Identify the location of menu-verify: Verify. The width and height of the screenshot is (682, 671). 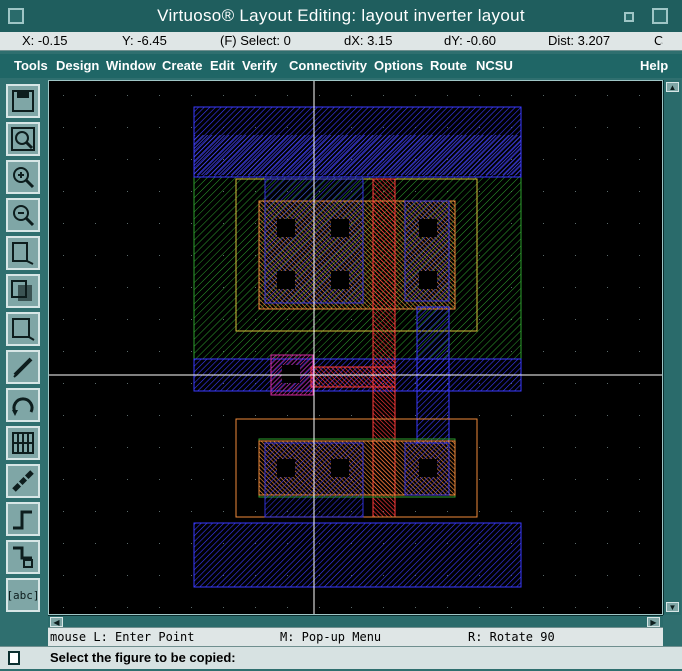
(259, 65).